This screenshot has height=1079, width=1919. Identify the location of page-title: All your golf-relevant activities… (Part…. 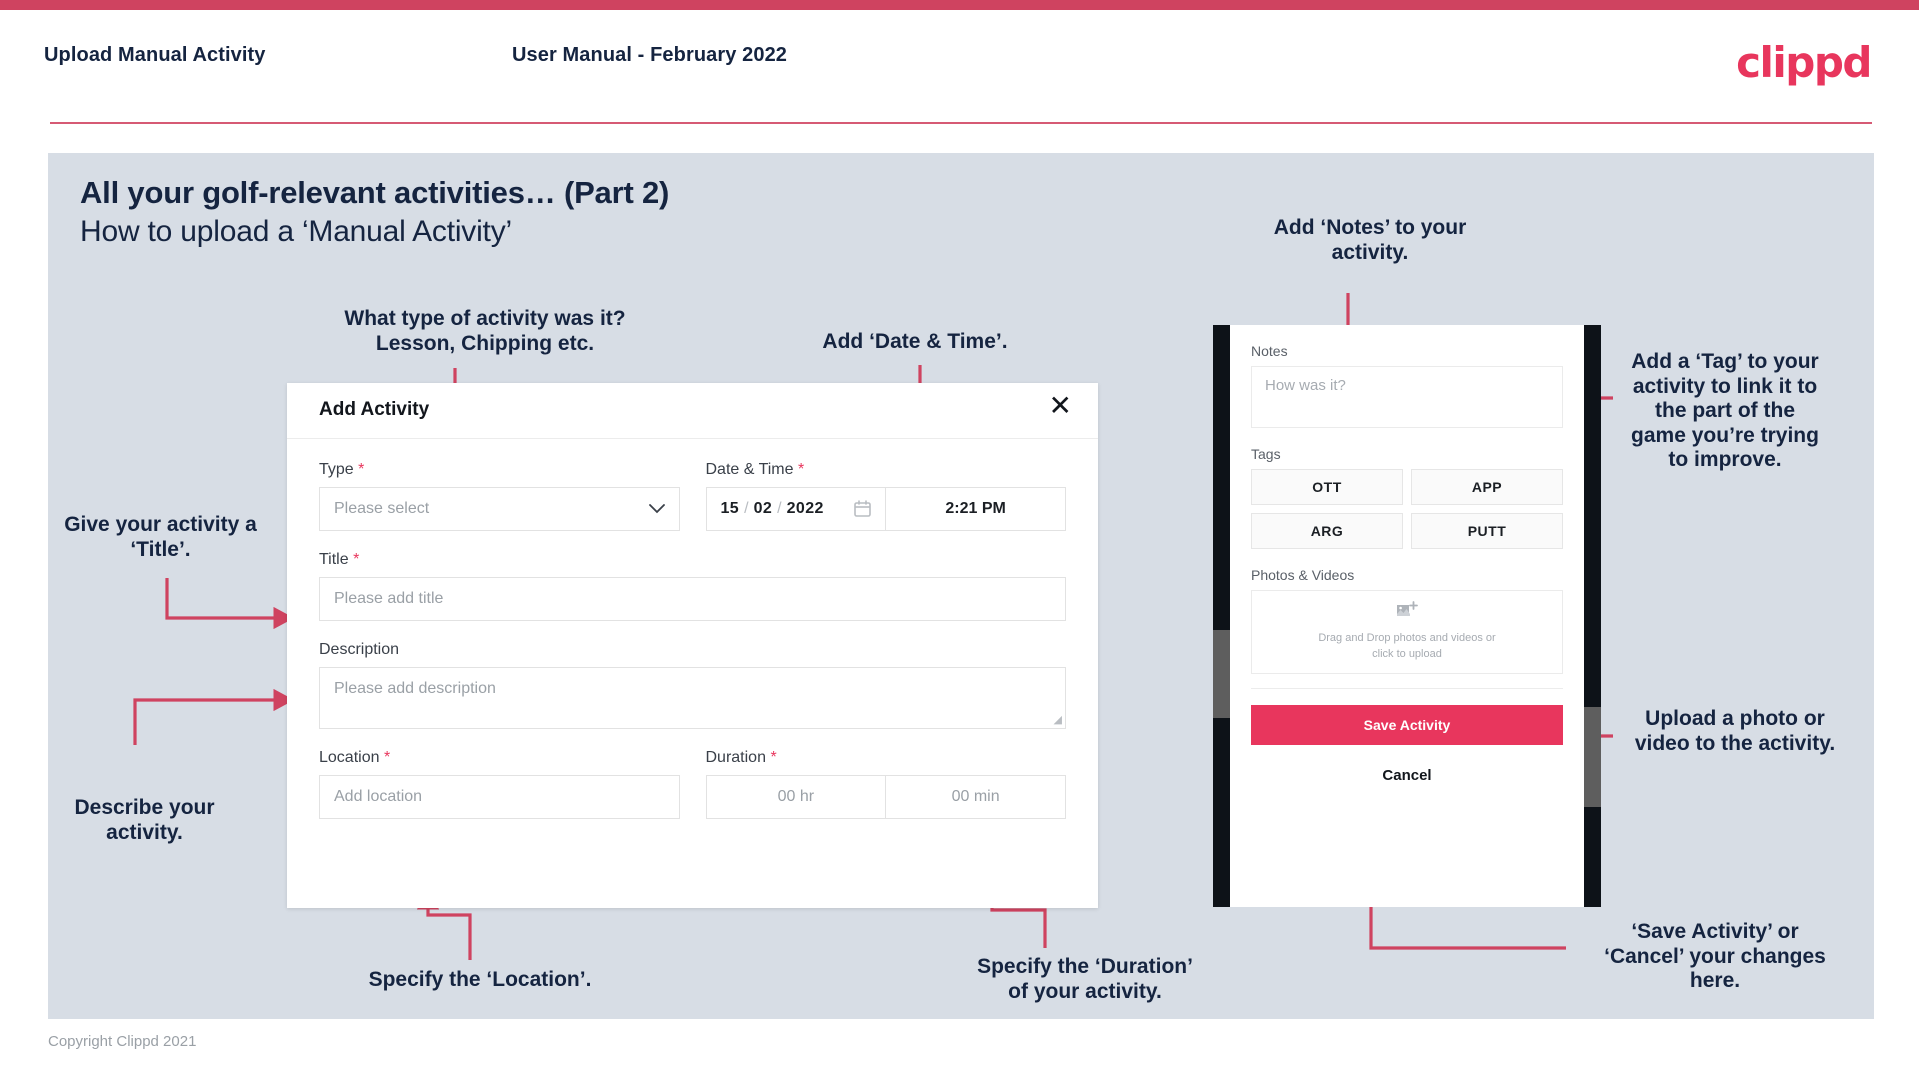
(375, 192).